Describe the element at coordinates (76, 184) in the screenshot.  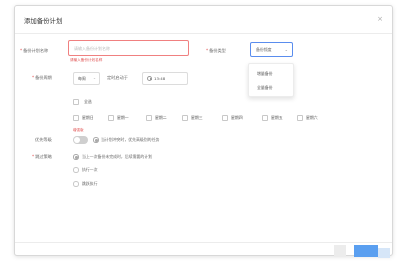
I see `skip-option-jump-radio` at that location.